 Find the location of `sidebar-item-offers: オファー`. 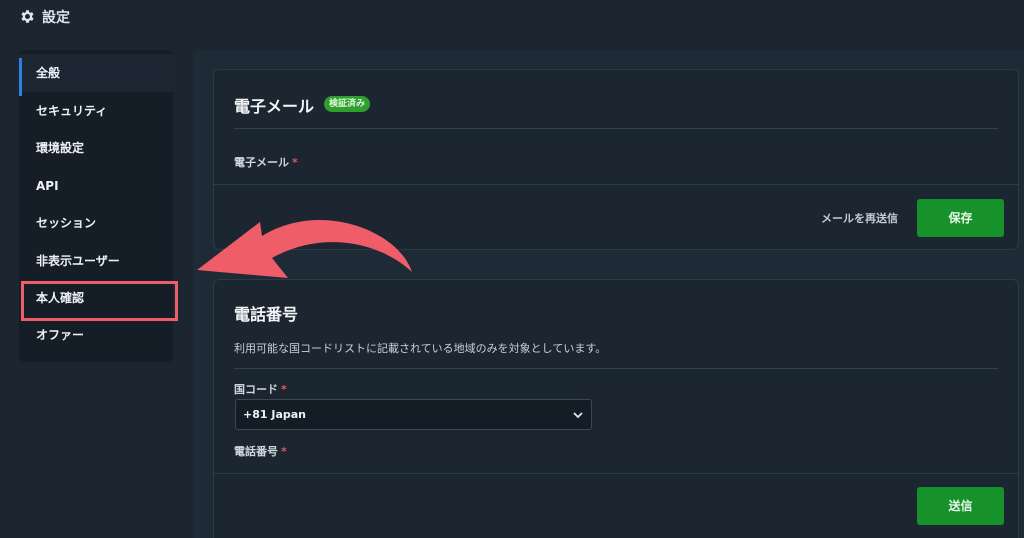

sidebar-item-offers: オファー is located at coordinates (96, 335).